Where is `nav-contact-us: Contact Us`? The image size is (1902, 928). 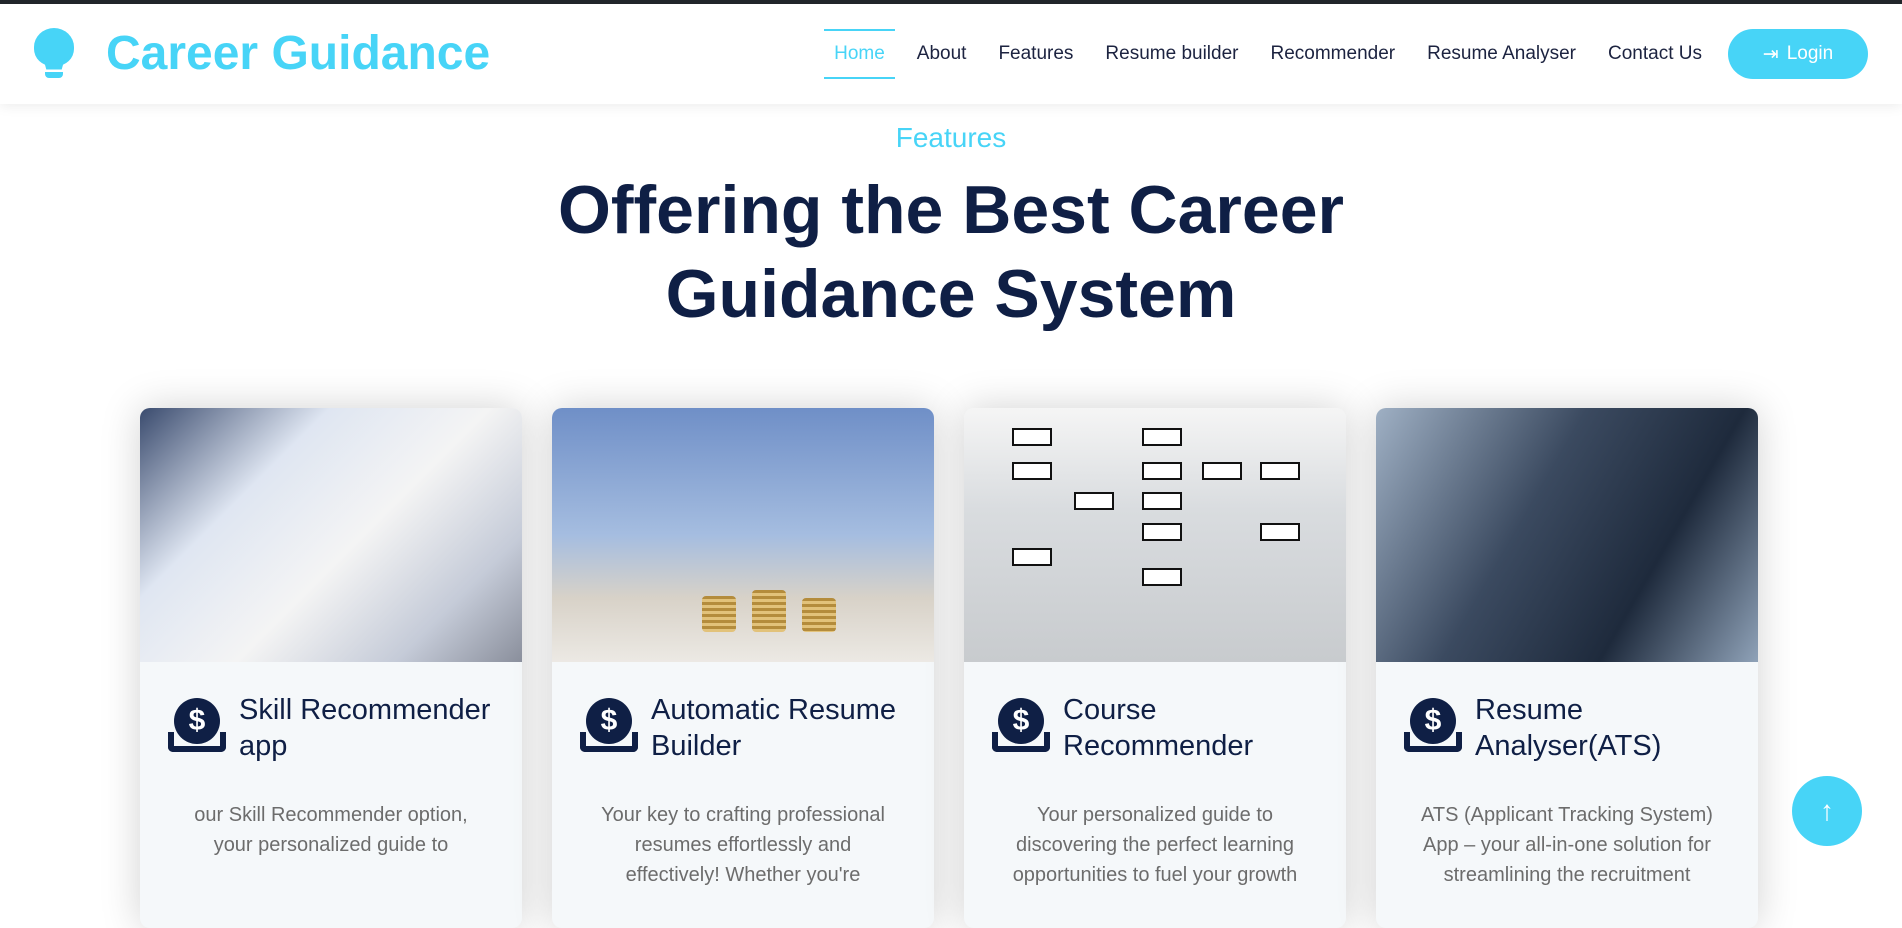 nav-contact-us: Contact Us is located at coordinates (1655, 54).